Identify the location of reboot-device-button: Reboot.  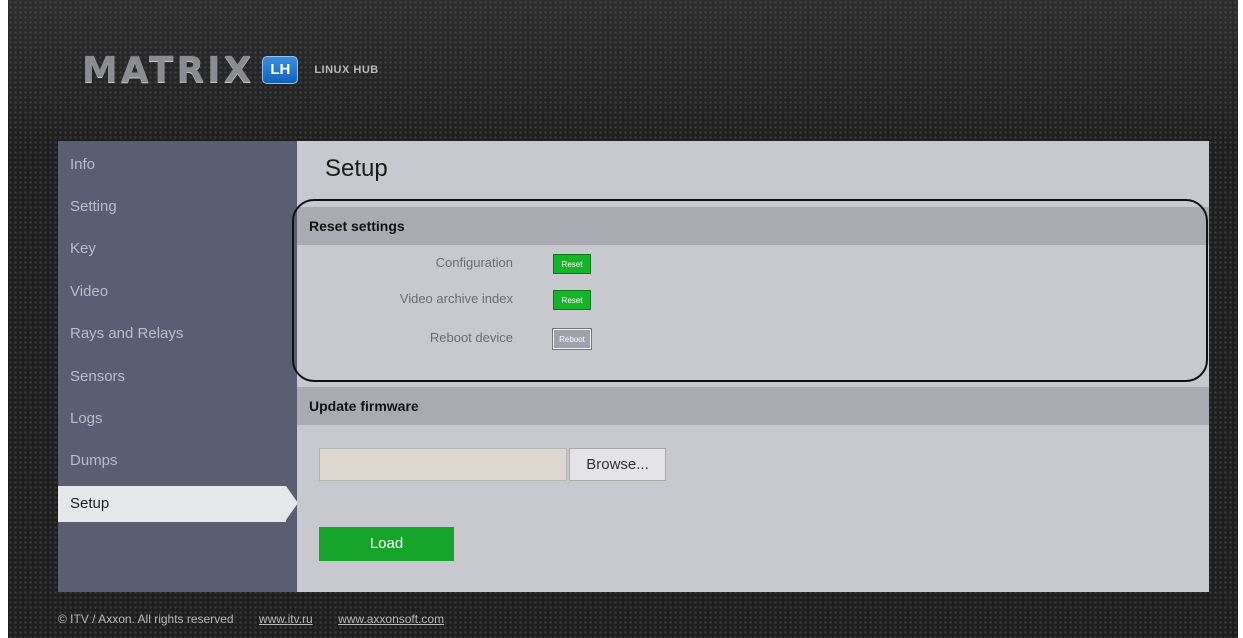
(572, 339).